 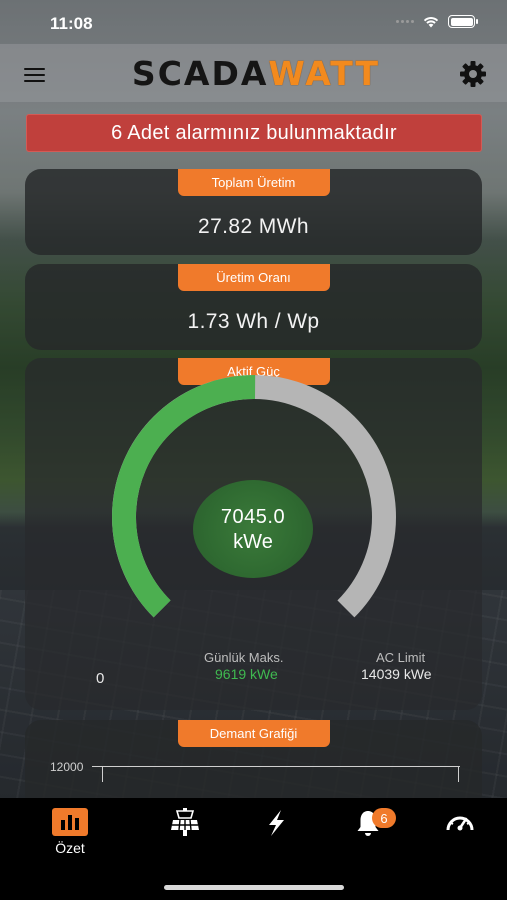 What do you see at coordinates (458, 774) in the screenshot?
I see `demand-chart-right-border` at bounding box center [458, 774].